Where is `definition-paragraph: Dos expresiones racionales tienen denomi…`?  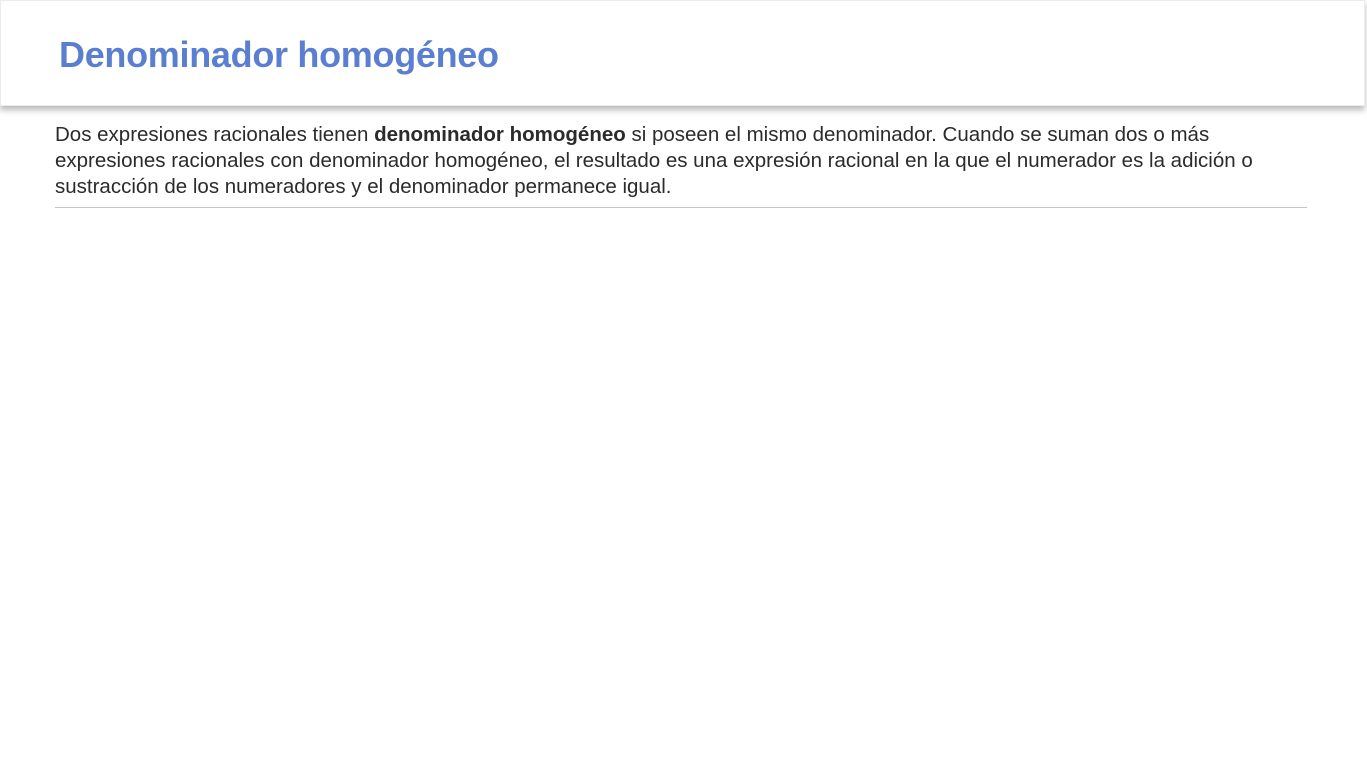
definition-paragraph: Dos expresiones racionales tienen denomi… is located at coordinates (683, 161).